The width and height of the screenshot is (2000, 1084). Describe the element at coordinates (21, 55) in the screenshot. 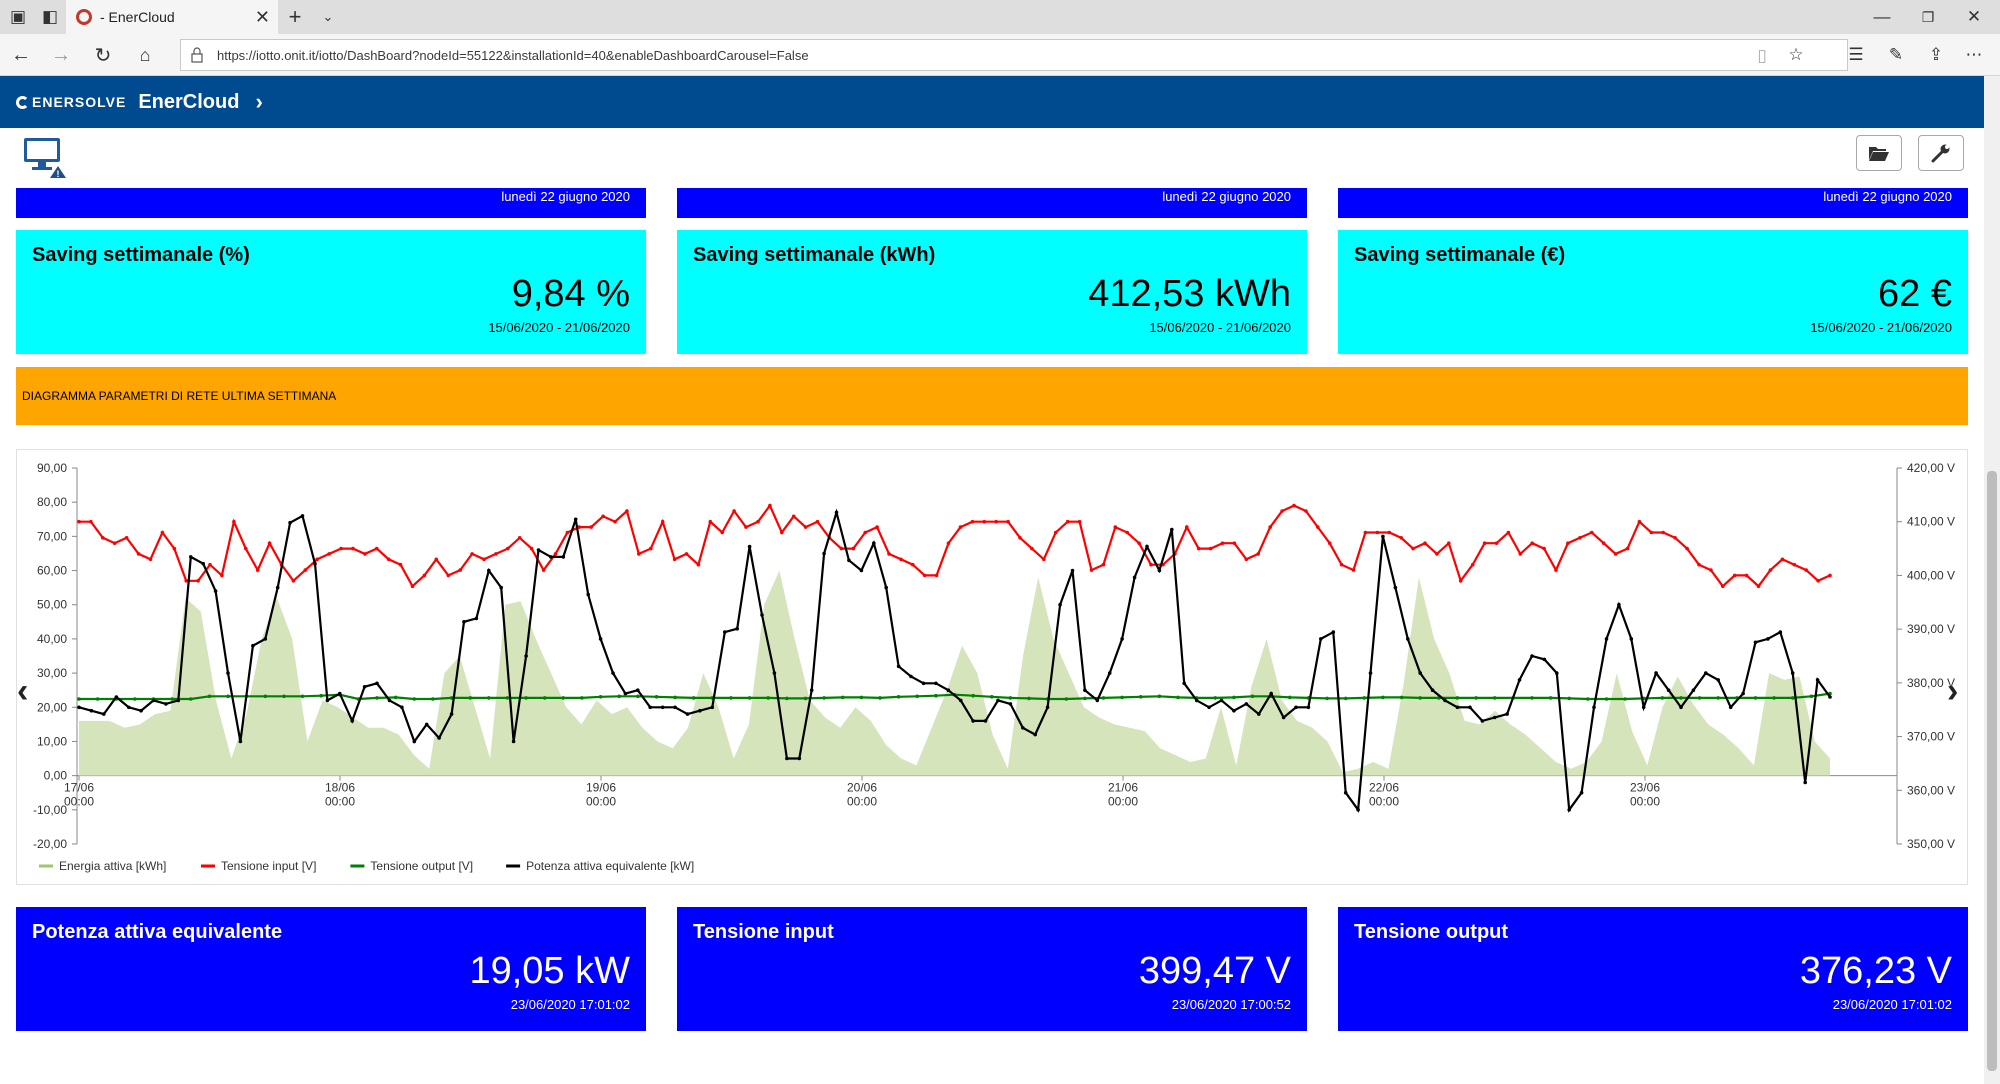

I see `back-icon: ←` at that location.